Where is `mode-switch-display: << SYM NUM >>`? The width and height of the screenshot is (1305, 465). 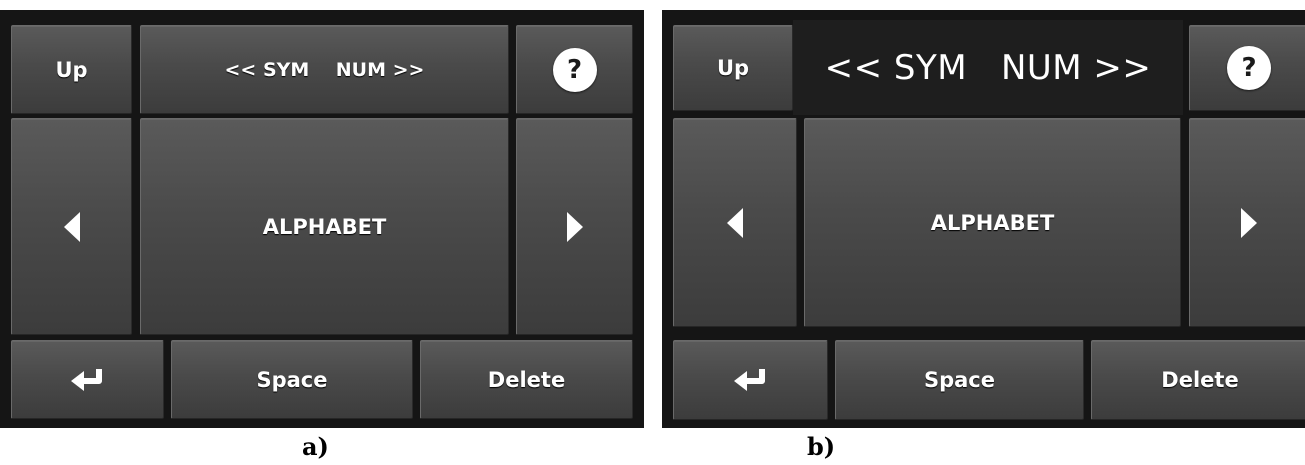 mode-switch-display: << SYM NUM >> is located at coordinates (988, 67).